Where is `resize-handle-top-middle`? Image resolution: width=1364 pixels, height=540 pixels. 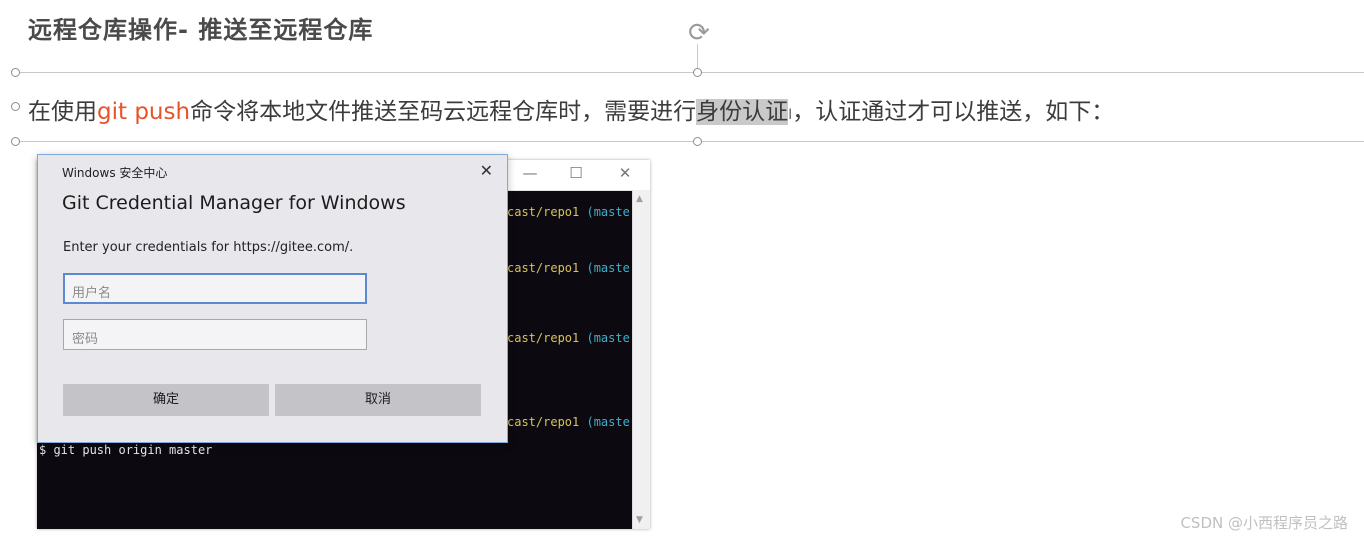
resize-handle-top-middle is located at coordinates (697, 72).